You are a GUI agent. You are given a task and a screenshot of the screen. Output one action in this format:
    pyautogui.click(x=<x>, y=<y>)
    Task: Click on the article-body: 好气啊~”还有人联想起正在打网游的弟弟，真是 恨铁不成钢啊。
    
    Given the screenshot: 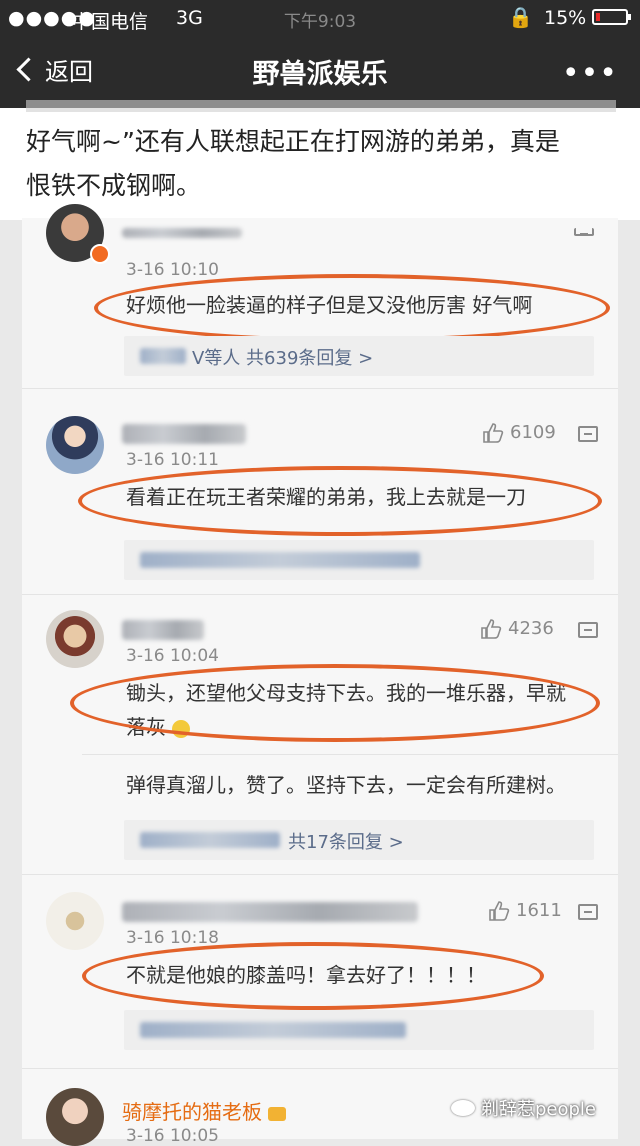 What is the action you would take?
    pyautogui.click(x=320, y=160)
    